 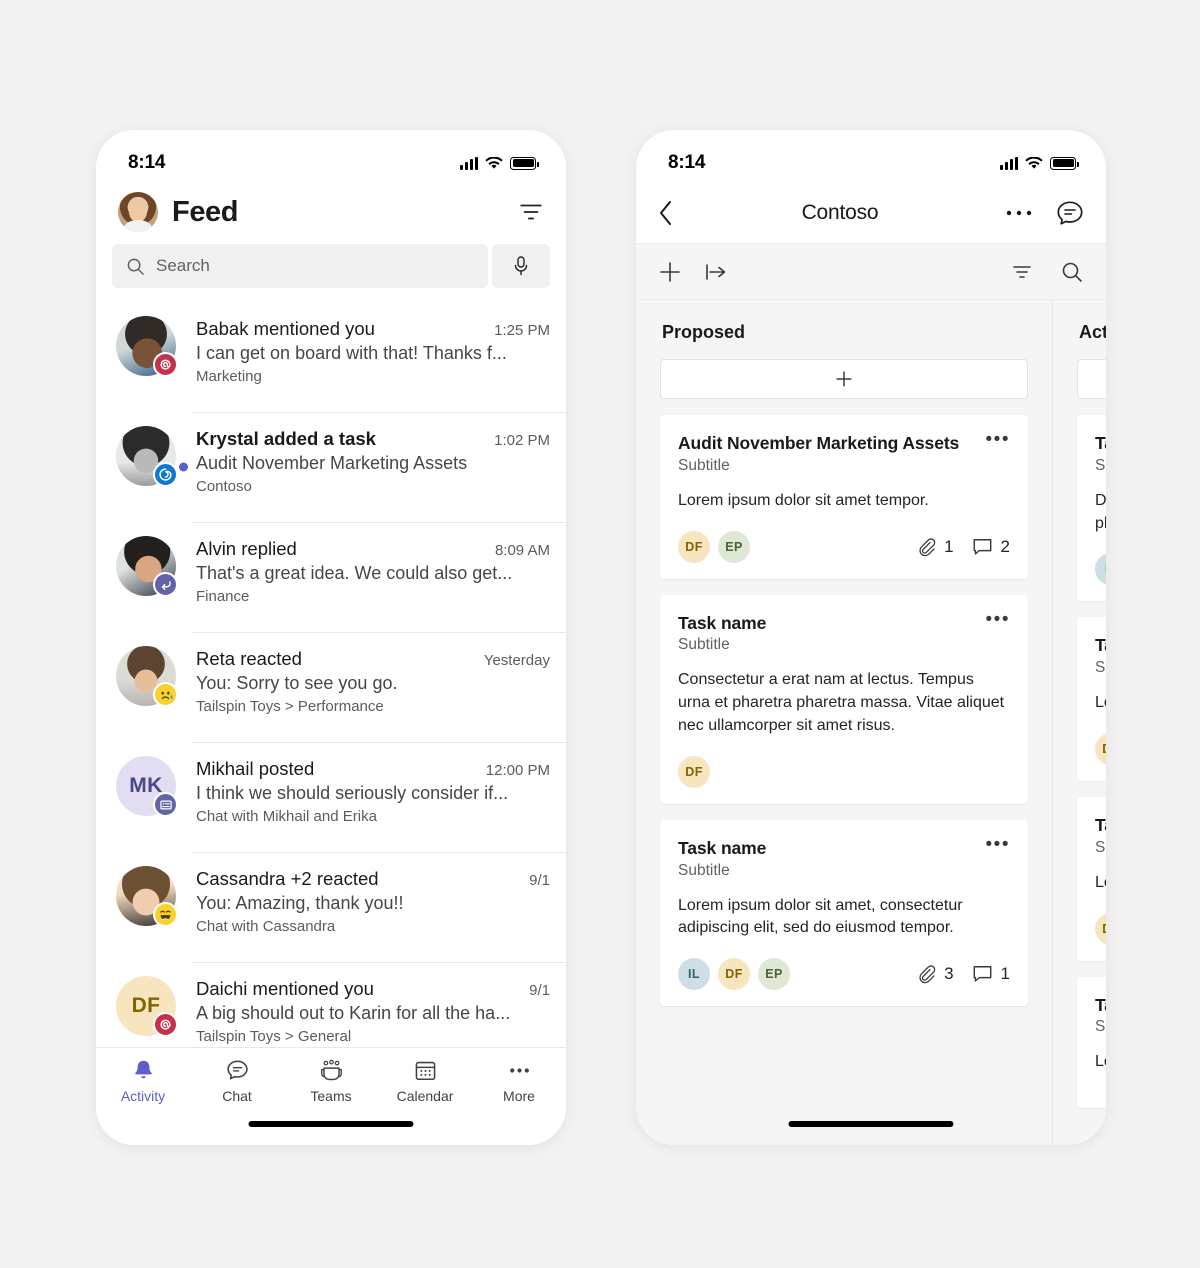 What do you see at coordinates (249, 658) in the screenshot?
I see `feed-item-title: Reta reacted` at bounding box center [249, 658].